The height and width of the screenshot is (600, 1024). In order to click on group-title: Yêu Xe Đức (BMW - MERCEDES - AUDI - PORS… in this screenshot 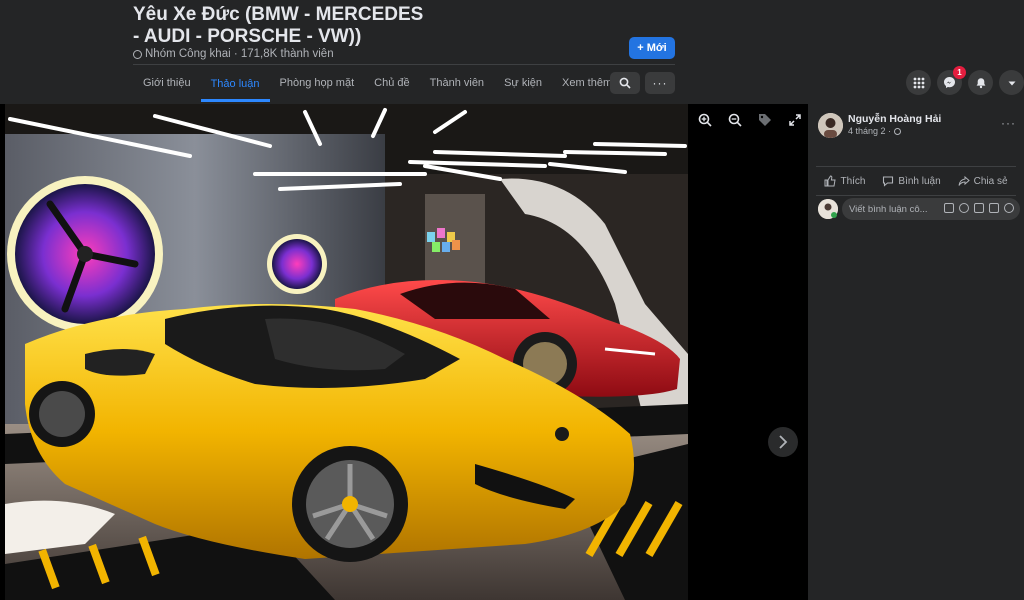, I will do `click(283, 26)`.